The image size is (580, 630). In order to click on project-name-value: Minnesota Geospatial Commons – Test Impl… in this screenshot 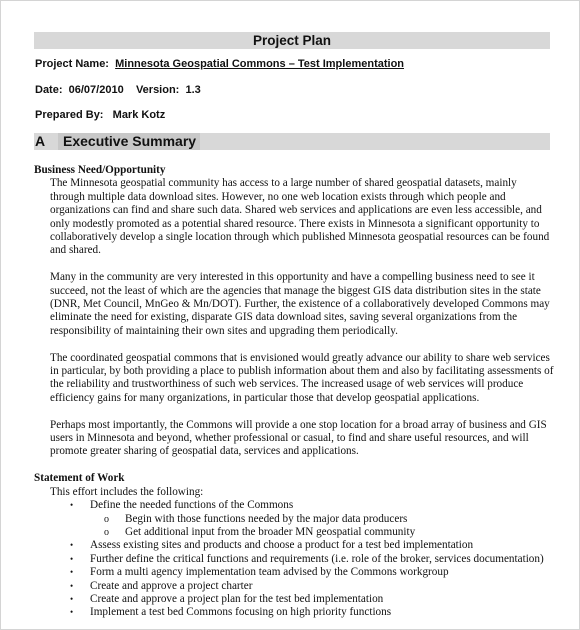, I will do `click(260, 64)`.